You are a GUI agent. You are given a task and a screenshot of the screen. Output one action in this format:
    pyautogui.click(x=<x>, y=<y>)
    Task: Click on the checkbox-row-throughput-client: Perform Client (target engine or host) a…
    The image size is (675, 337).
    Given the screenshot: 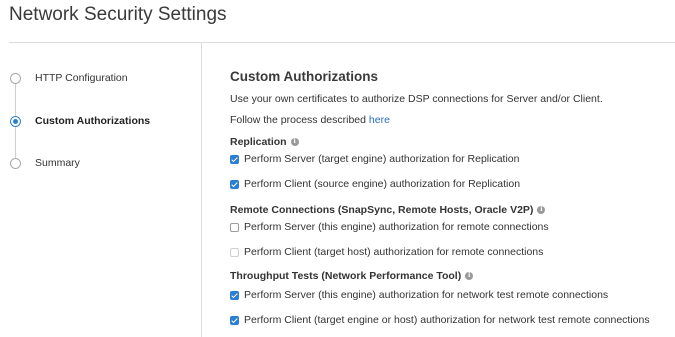 What is the action you would take?
    pyautogui.click(x=440, y=320)
    